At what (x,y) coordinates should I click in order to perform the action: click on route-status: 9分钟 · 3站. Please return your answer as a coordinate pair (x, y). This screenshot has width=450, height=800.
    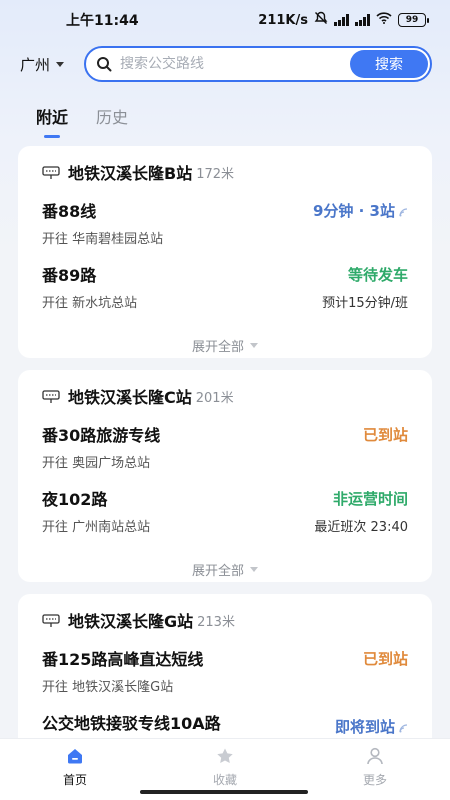
    Looking at the image, I should click on (360, 210).